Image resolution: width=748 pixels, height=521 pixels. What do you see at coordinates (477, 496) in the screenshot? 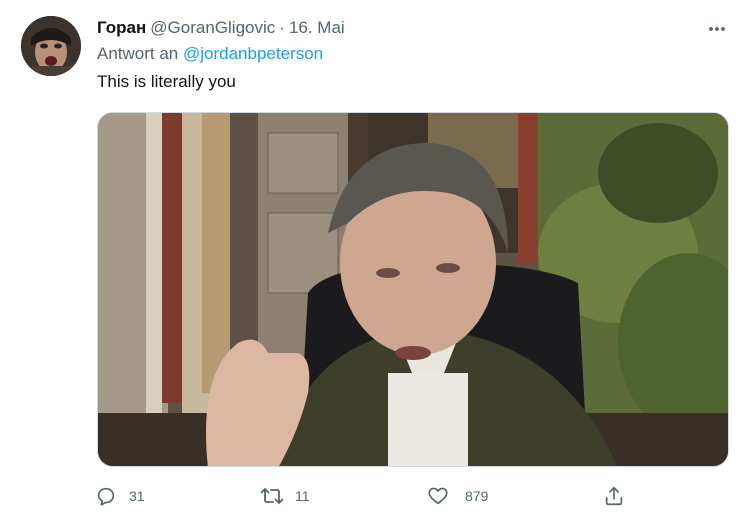
I see `like-count: 879` at bounding box center [477, 496].